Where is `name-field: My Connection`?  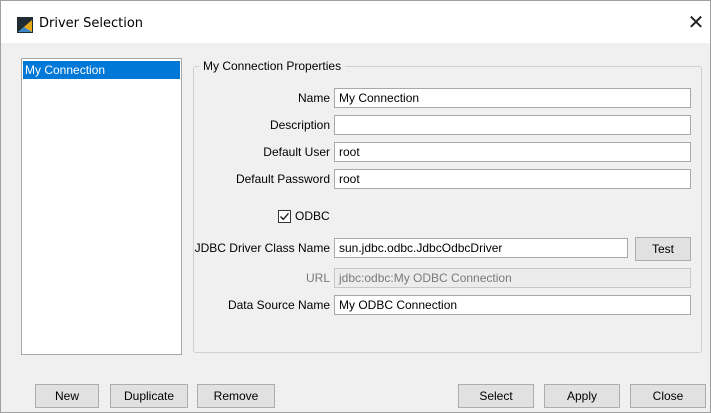
name-field: My Connection is located at coordinates (512, 98).